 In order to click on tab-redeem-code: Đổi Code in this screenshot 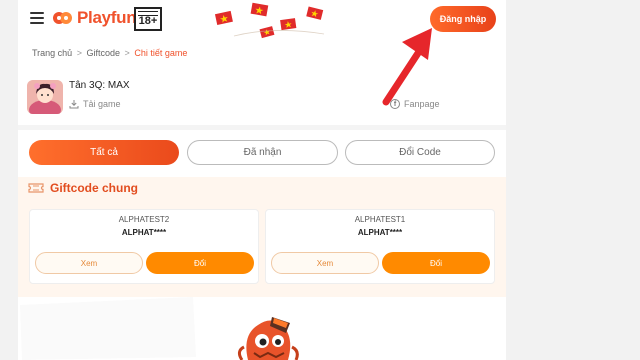, I will do `click(420, 152)`.